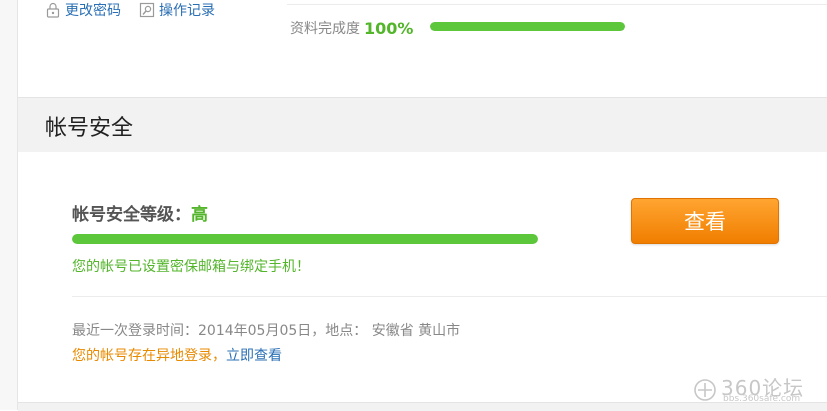  I want to click on security-message: 您的帐号已设置密保邮箱与绑定手机！, so click(191, 267).